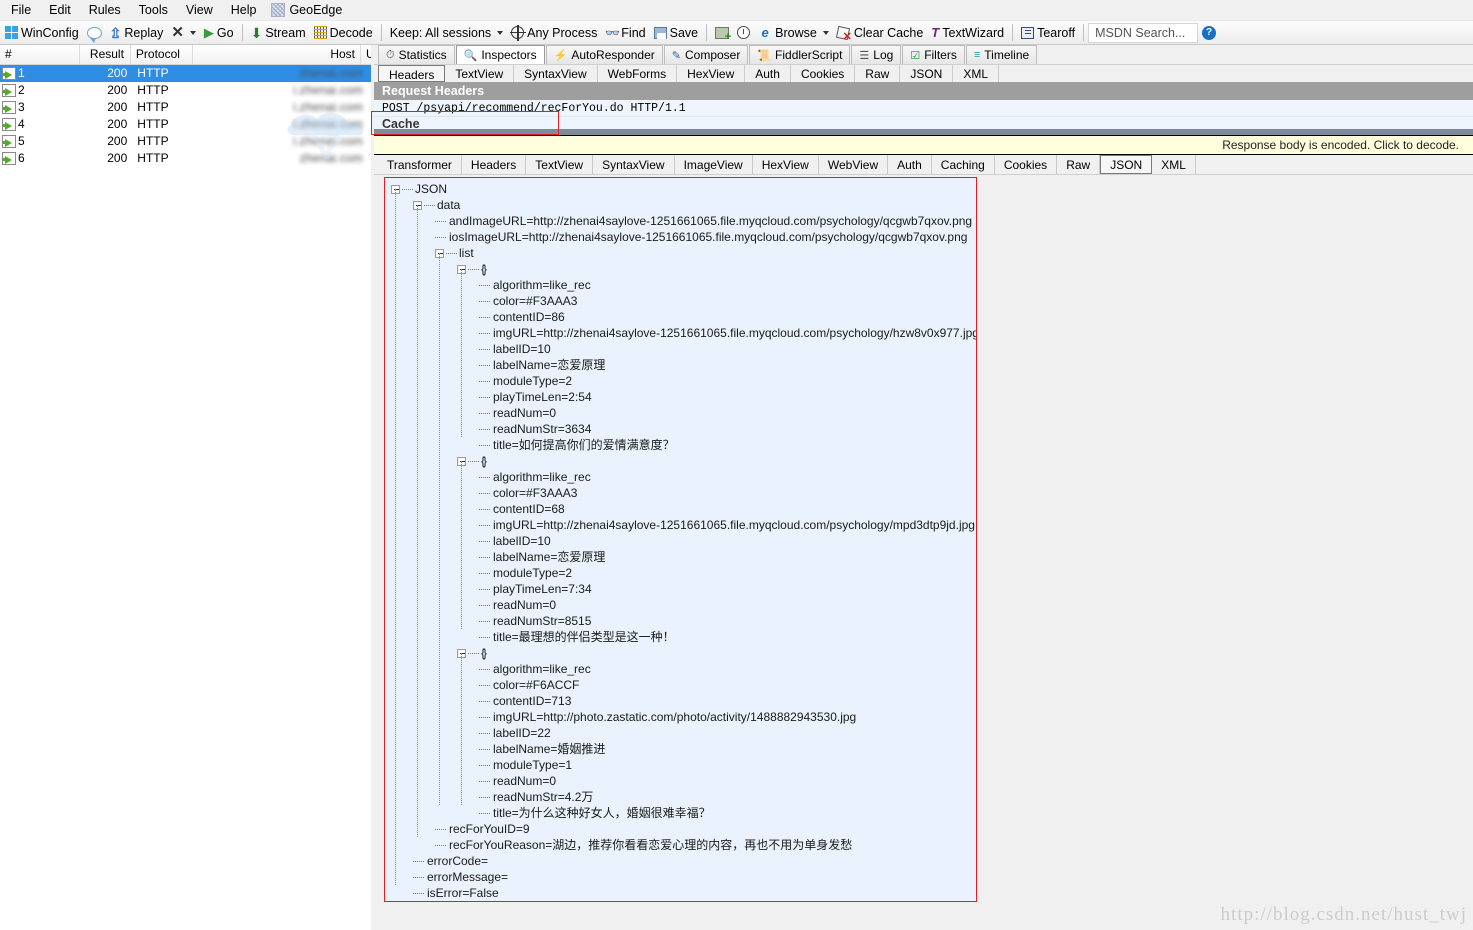  Describe the element at coordinates (162, 54) in the screenshot. I see `column-header-protocol: Protocol` at that location.